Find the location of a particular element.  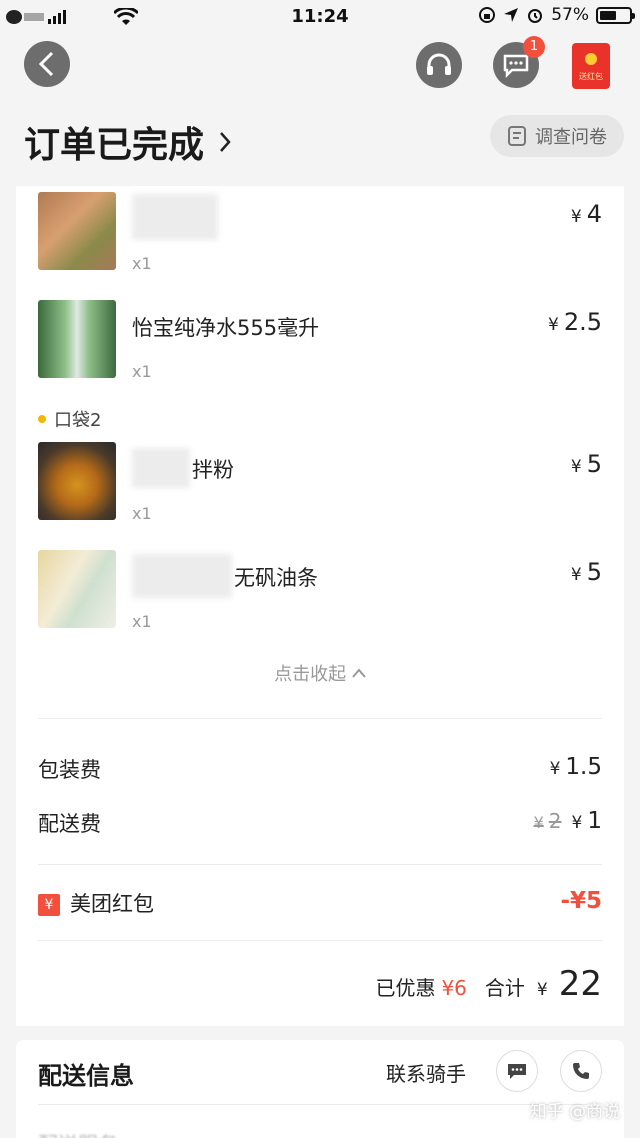

item-name: 拌粉 is located at coordinates (213, 470).